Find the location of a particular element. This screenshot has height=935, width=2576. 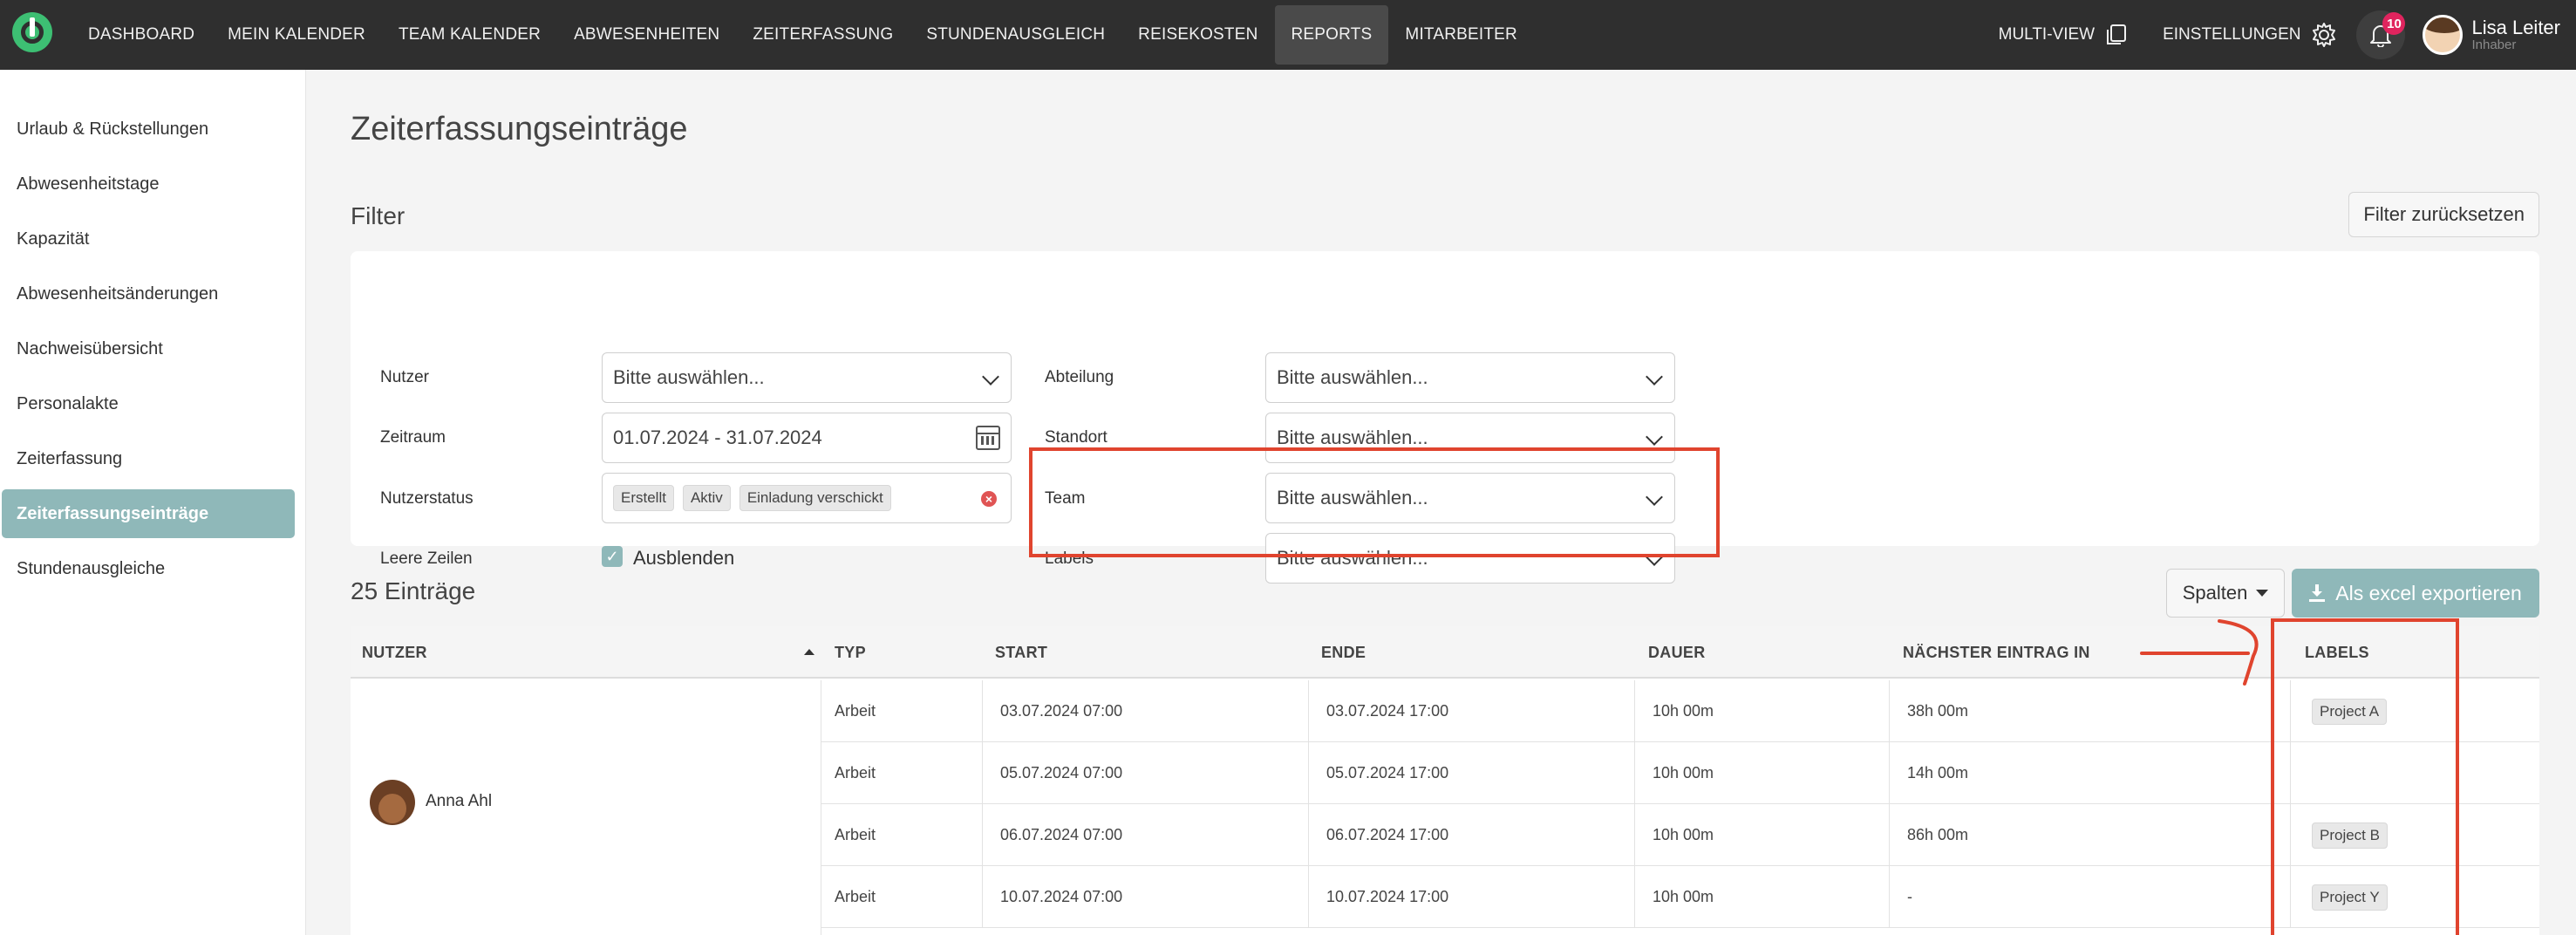

annotation-arrow is located at coordinates (2199, 652).